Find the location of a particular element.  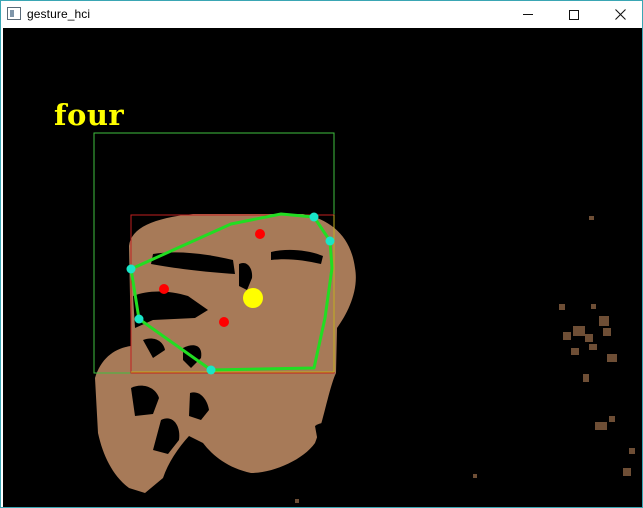

close-icon is located at coordinates (620, 14).